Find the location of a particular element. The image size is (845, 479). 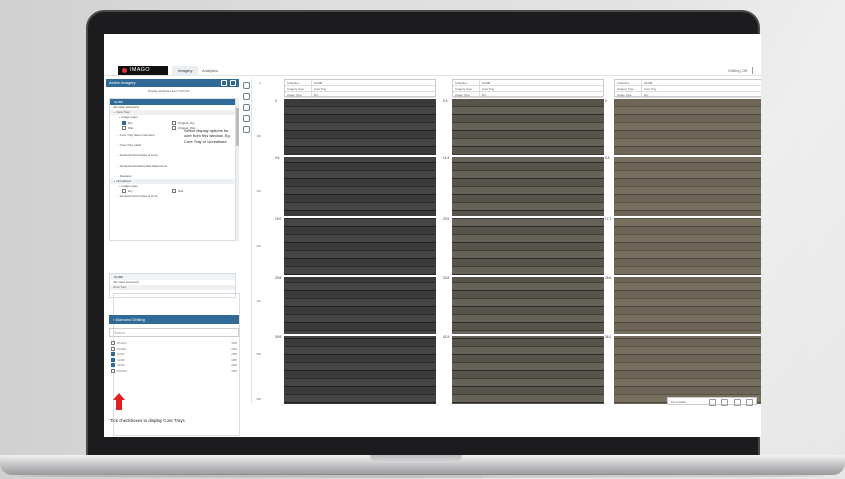

dry-label: Dry is located at coordinates (130, 122).